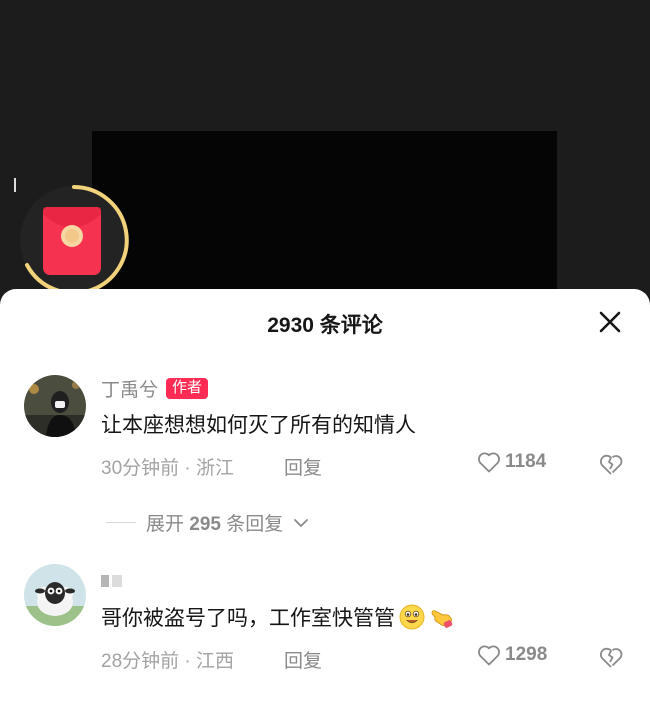 This screenshot has height=707, width=650. I want to click on chevron-down-icon, so click(301, 522).